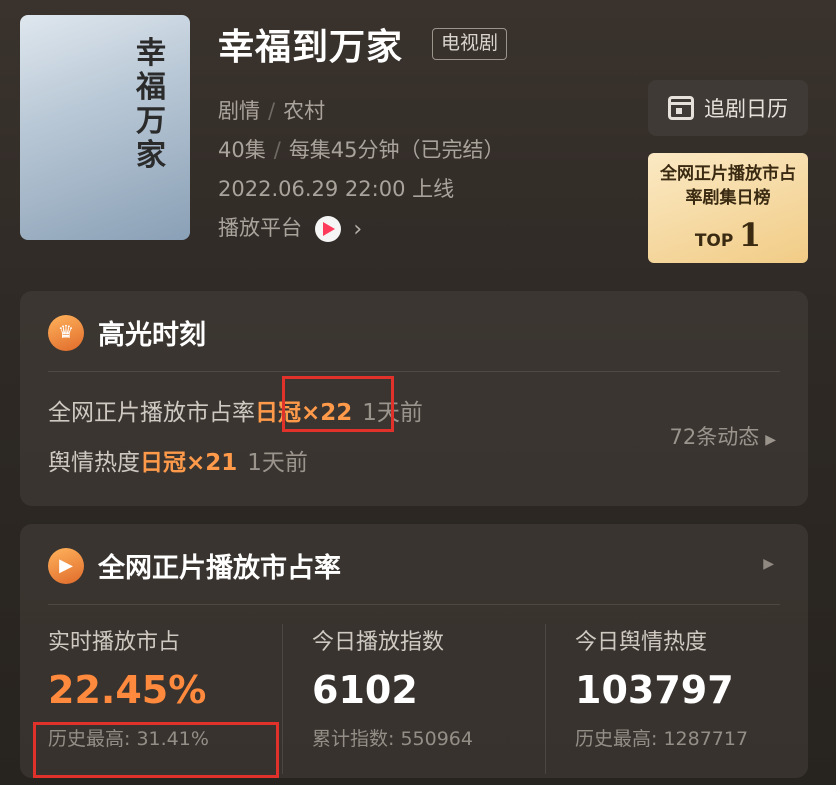 This screenshot has width=836, height=785. I want to click on stat-sub: 历史最高: 1287717, so click(662, 739).